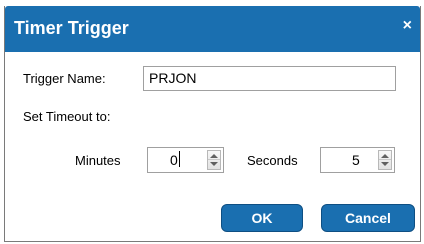 The width and height of the screenshot is (424, 244). I want to click on close-icon: ×, so click(407, 26).